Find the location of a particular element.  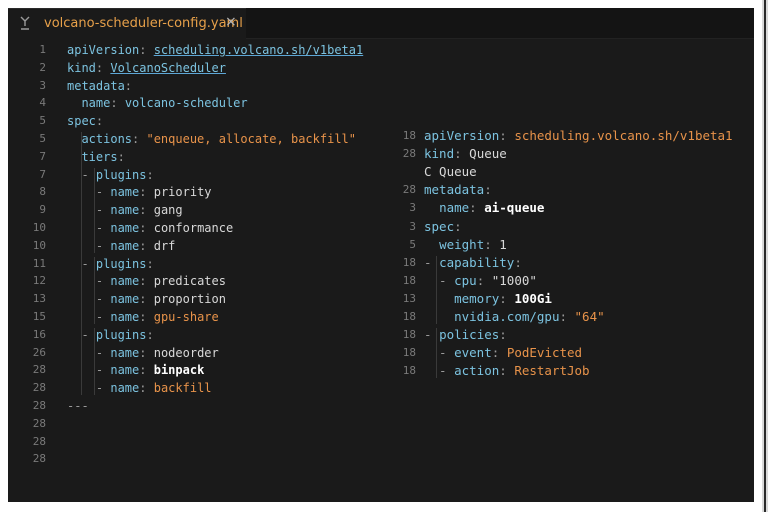

code-text: nvidia.com/gpu: "64" is located at coordinates (529, 316).